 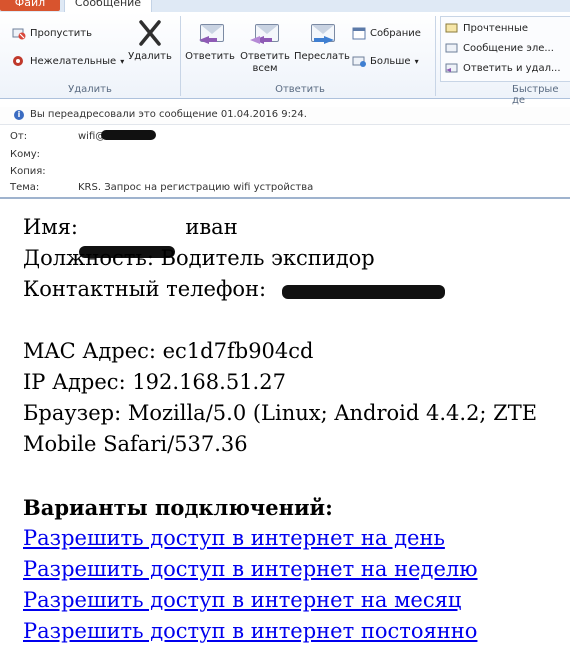 What do you see at coordinates (250, 569) in the screenshot?
I see `link-week: Разрешить доступ в интернет на неделю` at bounding box center [250, 569].